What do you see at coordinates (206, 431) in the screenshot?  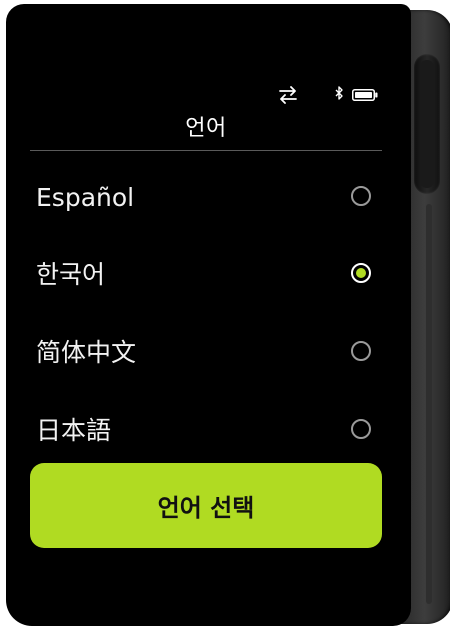 I see `language-option-japanese: 日本語` at bounding box center [206, 431].